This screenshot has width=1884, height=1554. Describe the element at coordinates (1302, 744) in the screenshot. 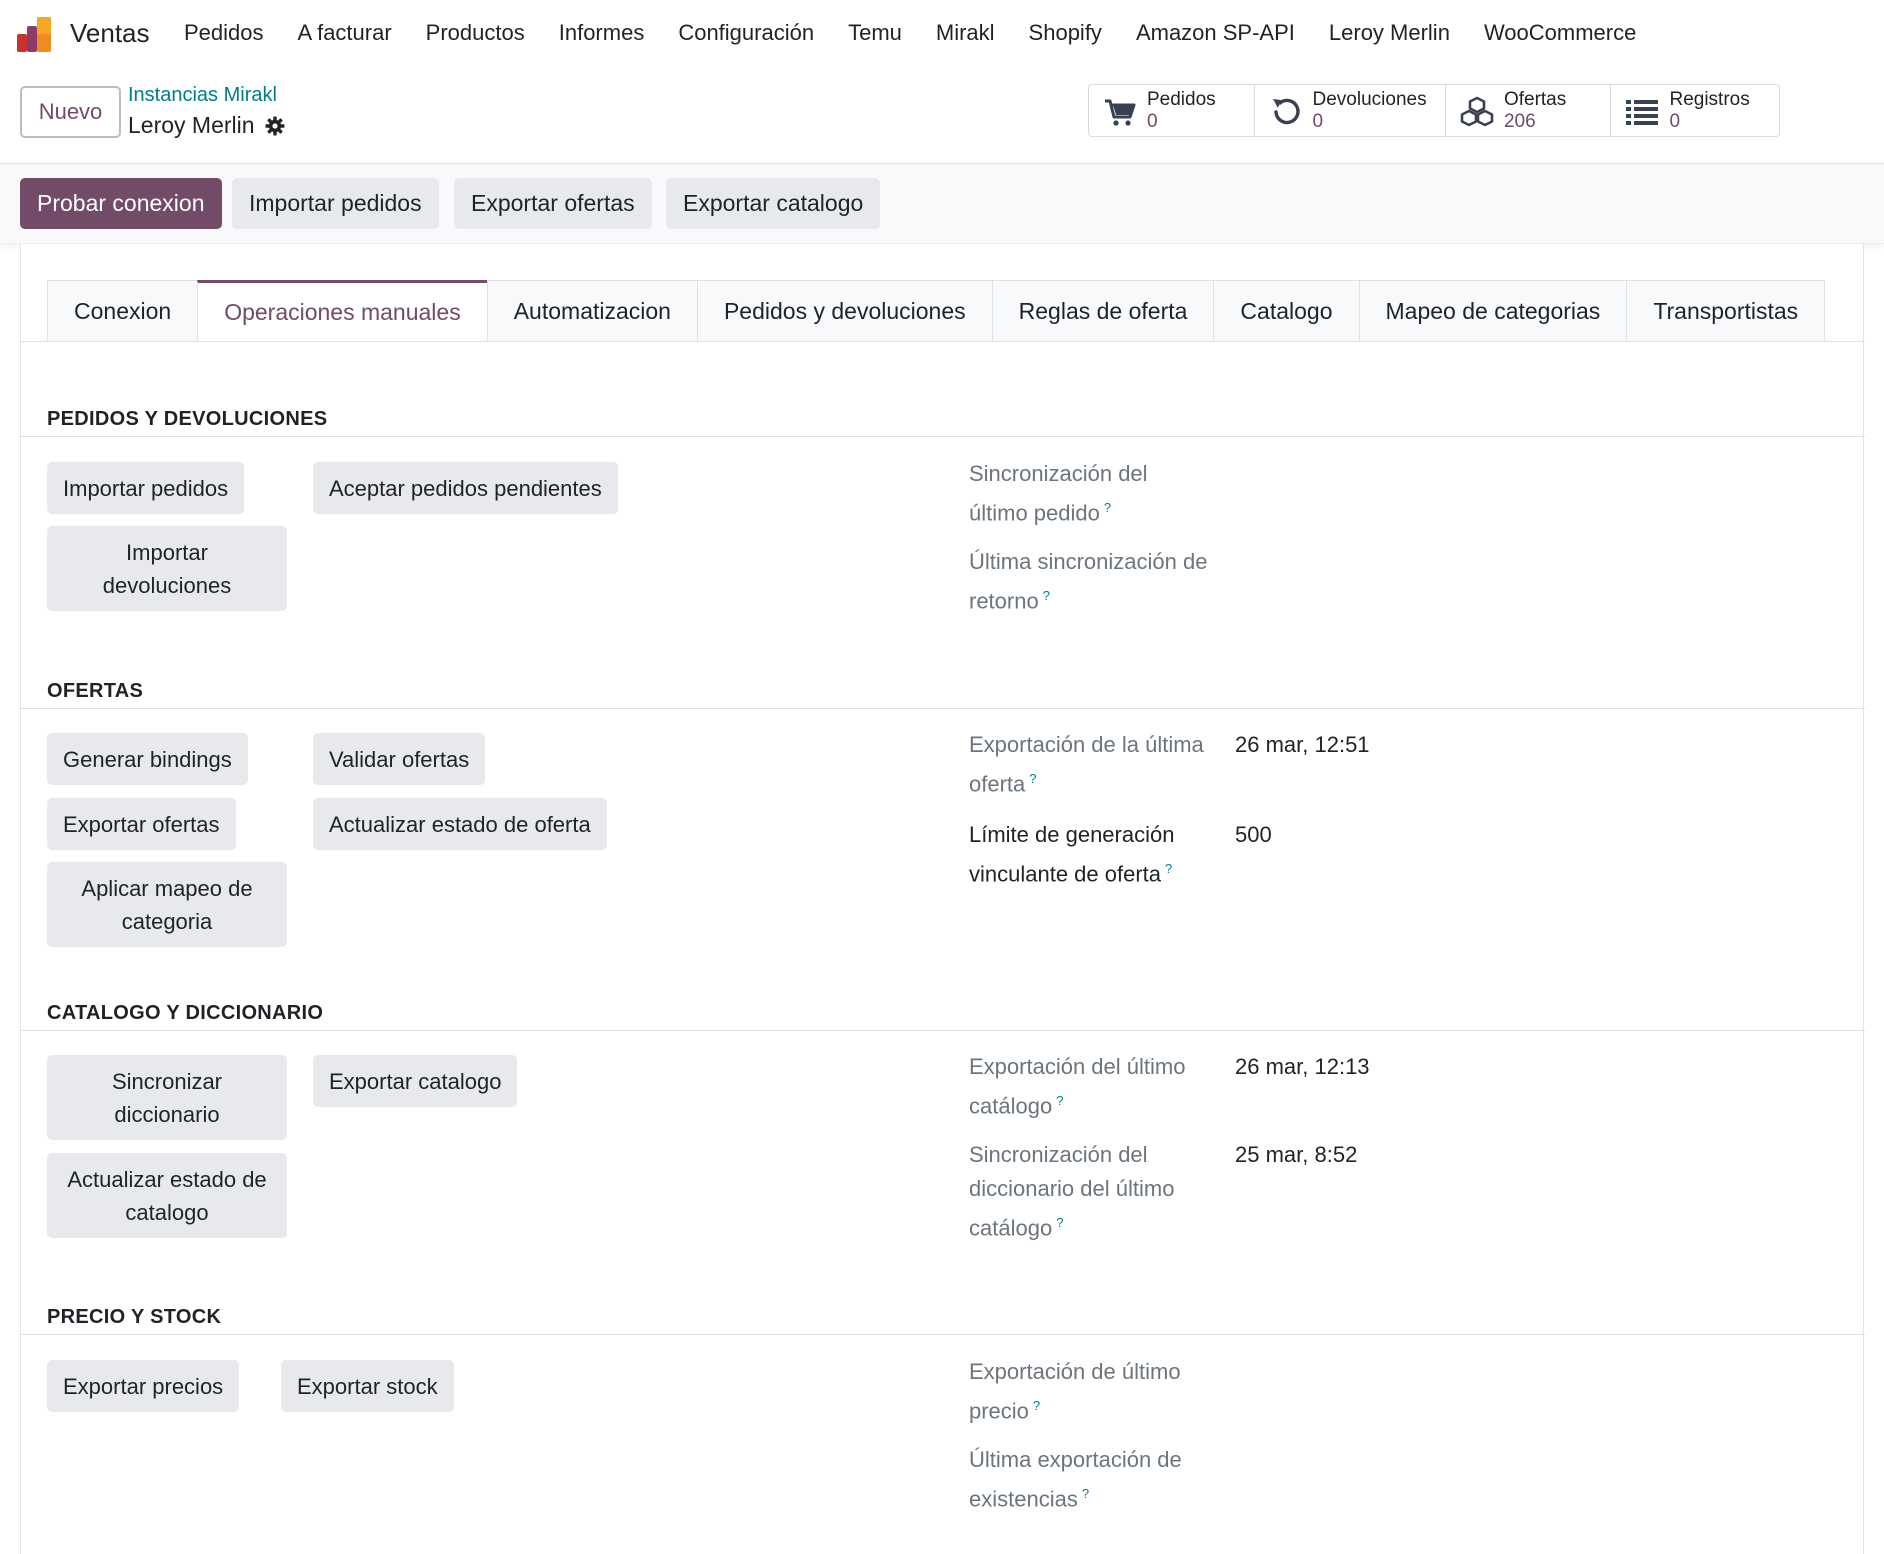

I see `field-value-last-offer-export: 26 mar, 12:51` at that location.